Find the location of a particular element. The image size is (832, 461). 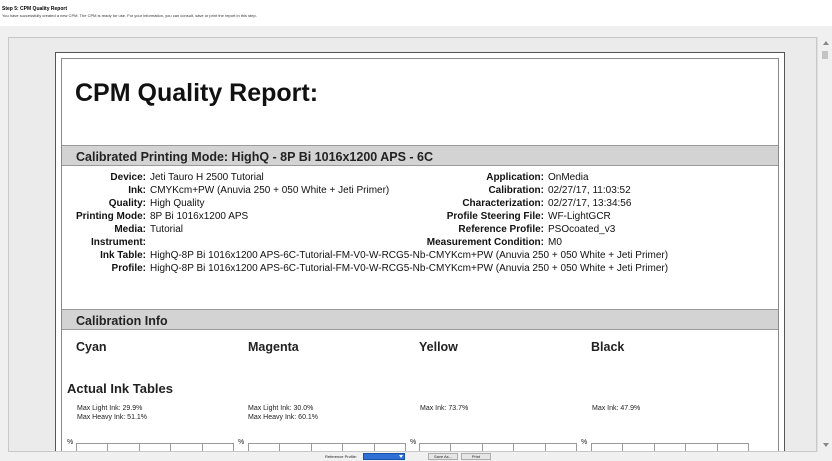

report-title: CPM Quality Report: is located at coordinates (197, 93).